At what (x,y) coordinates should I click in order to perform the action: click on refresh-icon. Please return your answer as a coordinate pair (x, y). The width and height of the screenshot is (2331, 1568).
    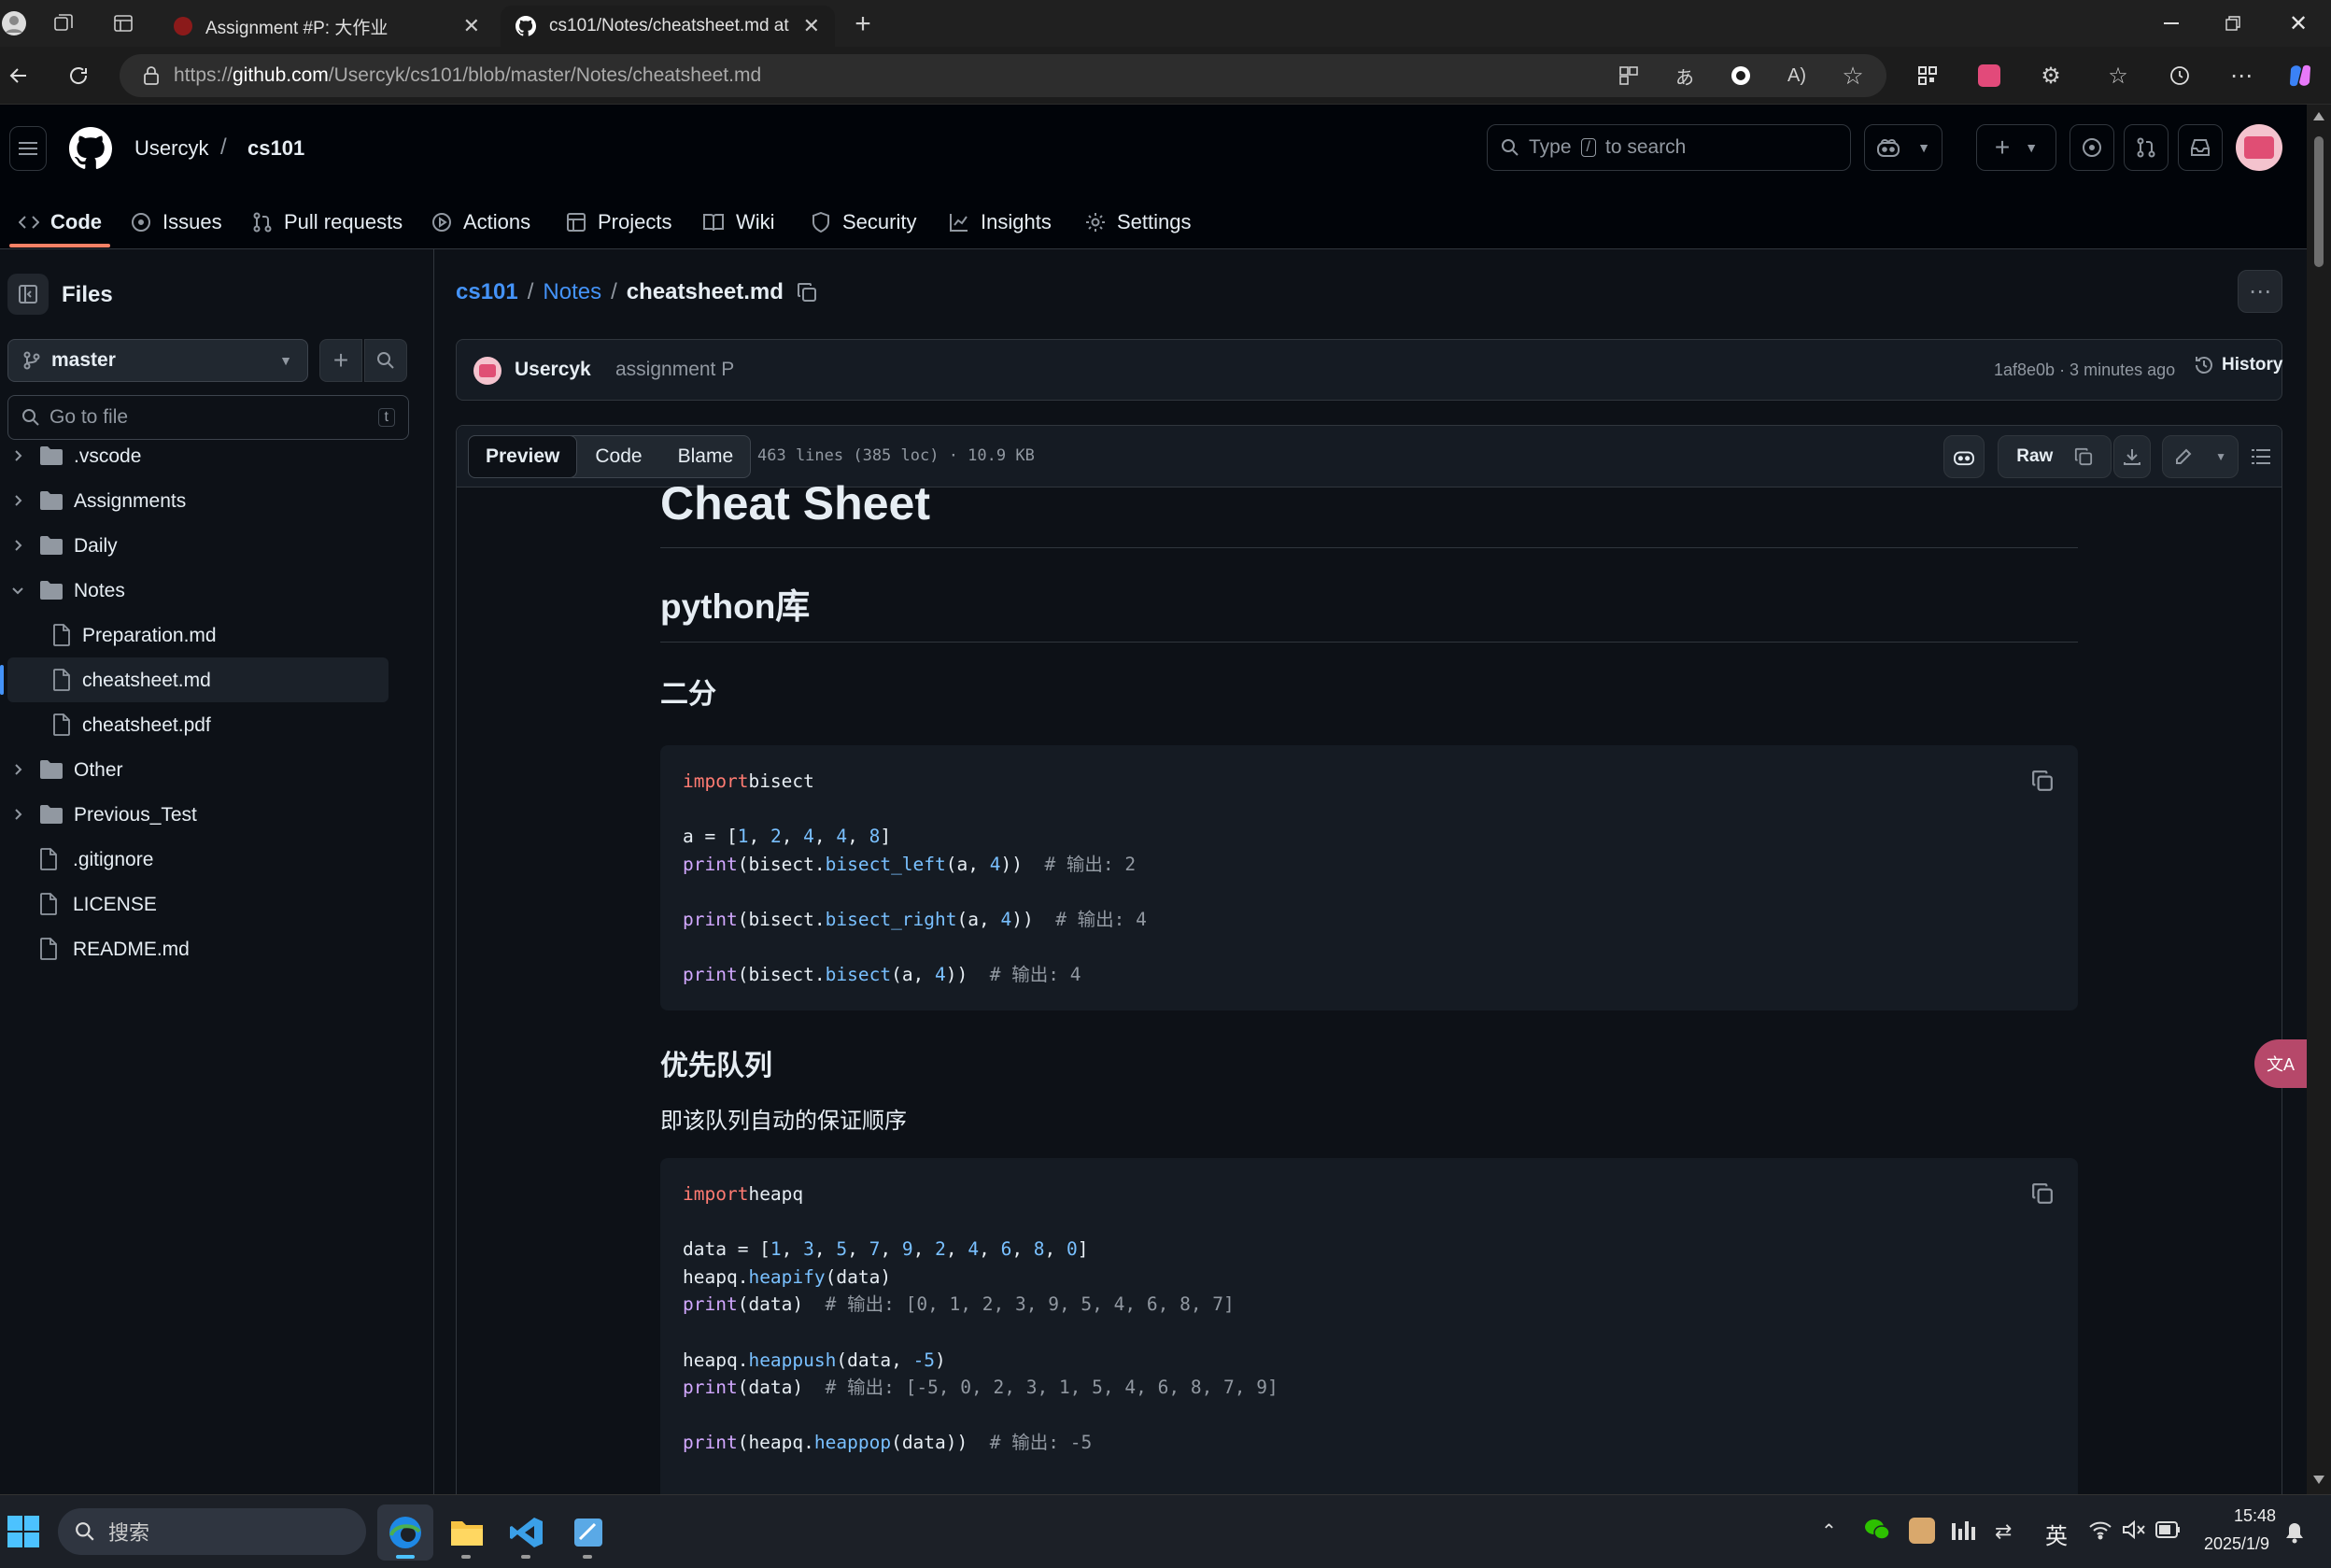
    Looking at the image, I should click on (78, 76).